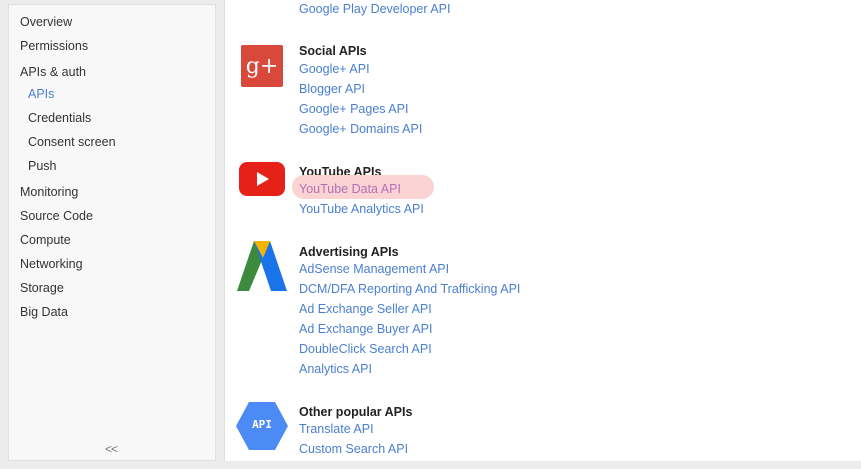  I want to click on collapse-sidebar-button: <<, so click(111, 449).